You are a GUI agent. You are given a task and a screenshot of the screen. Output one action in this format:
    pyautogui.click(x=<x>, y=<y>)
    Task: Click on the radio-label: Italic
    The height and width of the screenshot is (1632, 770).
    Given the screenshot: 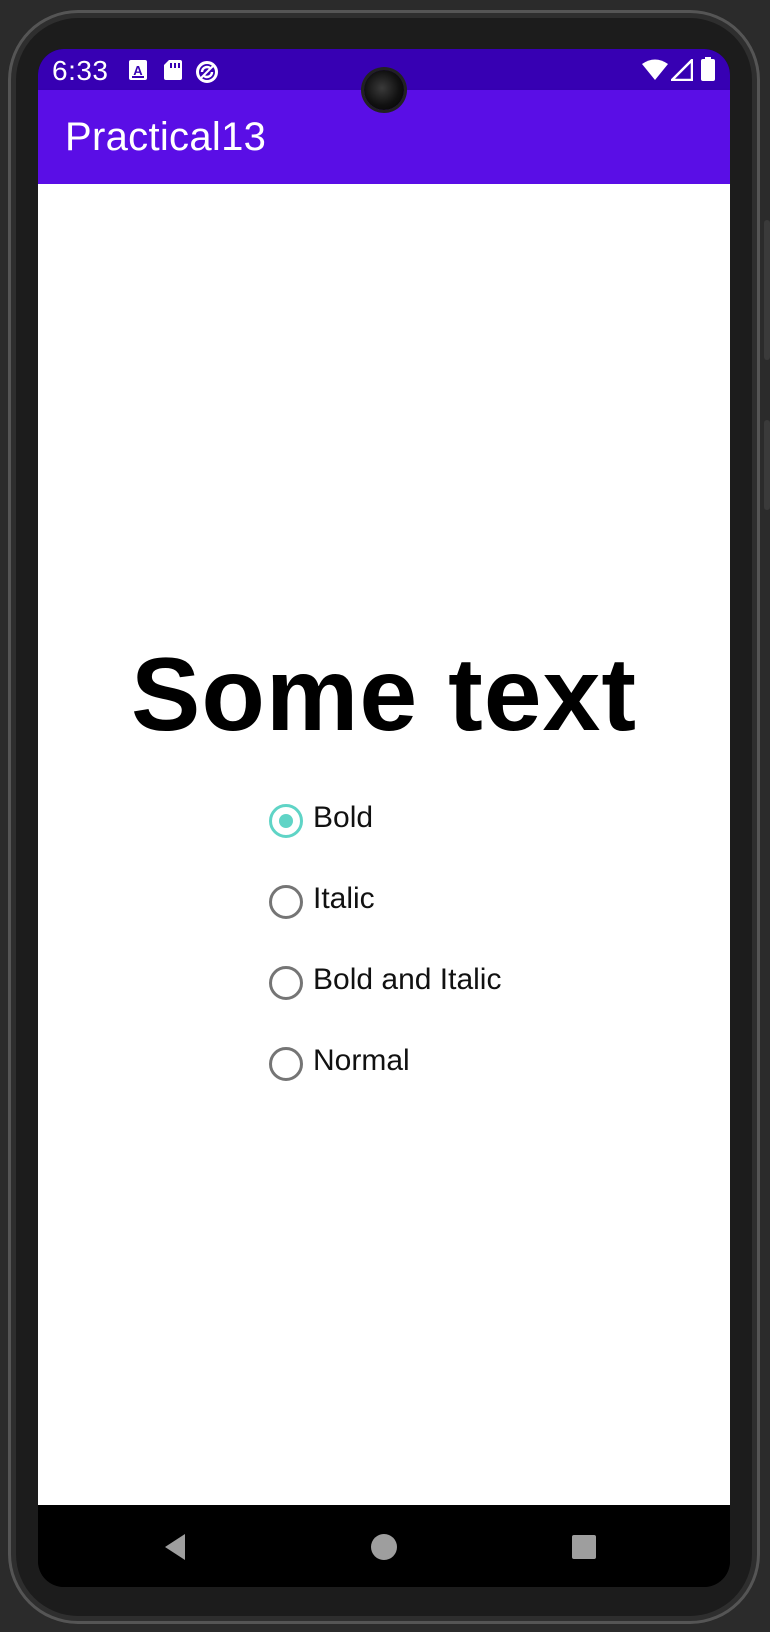 What is the action you would take?
    pyautogui.click(x=344, y=898)
    